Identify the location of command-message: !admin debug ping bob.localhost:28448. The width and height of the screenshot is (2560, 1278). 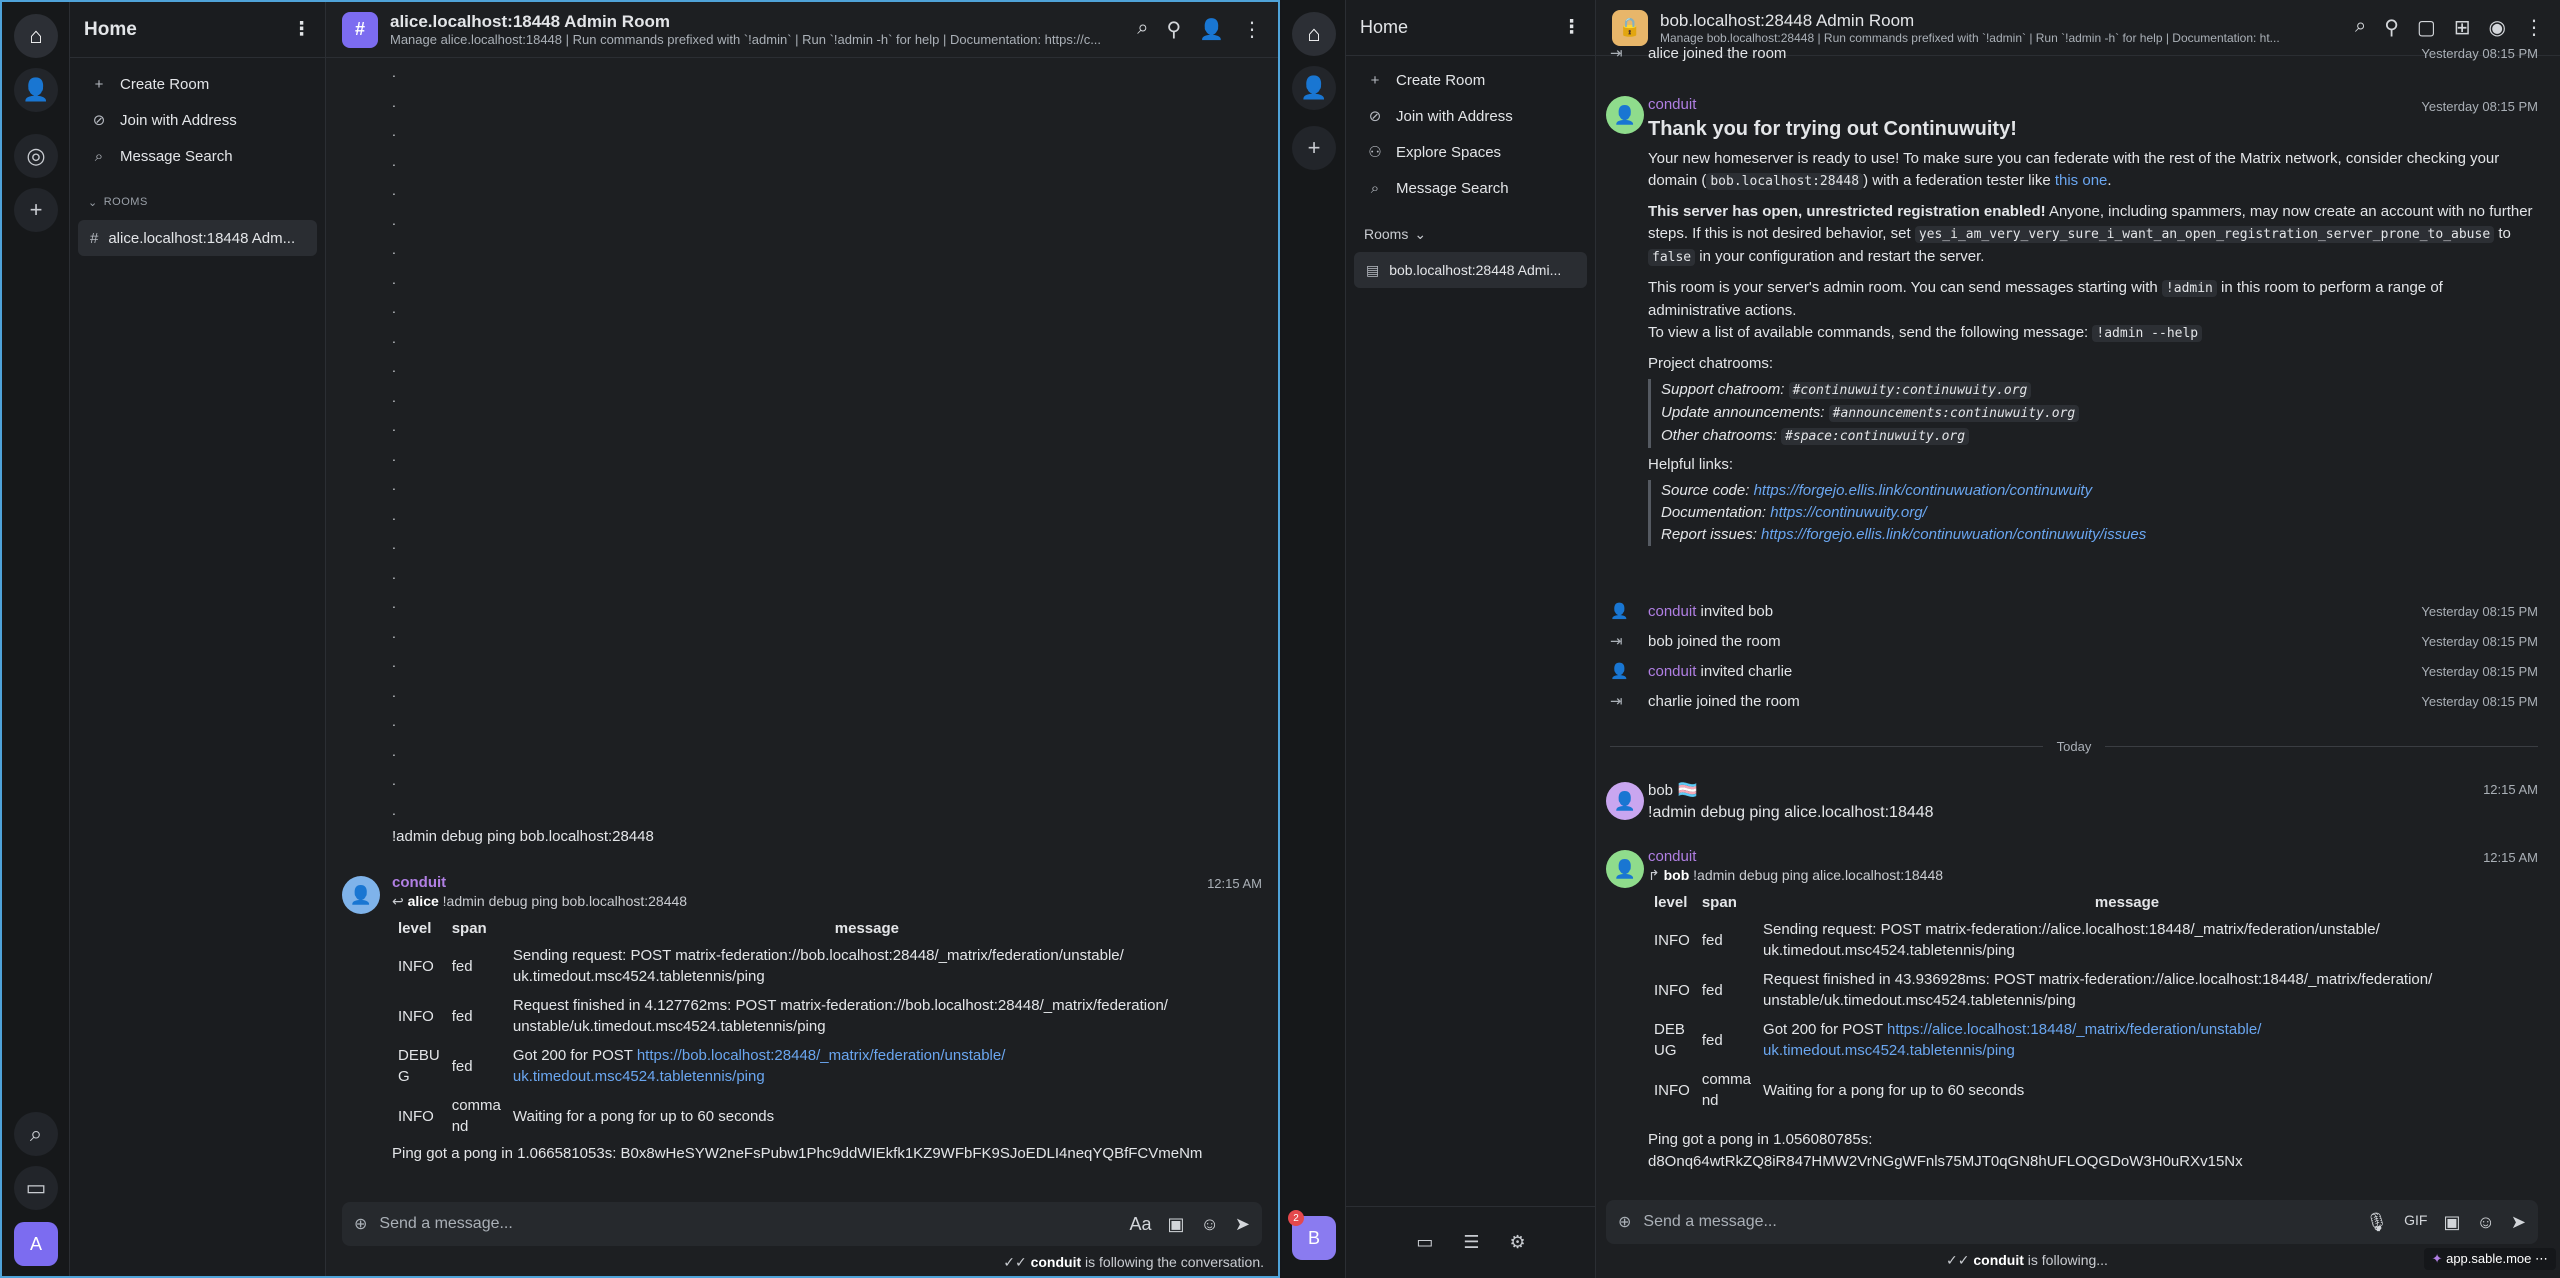
(523, 836).